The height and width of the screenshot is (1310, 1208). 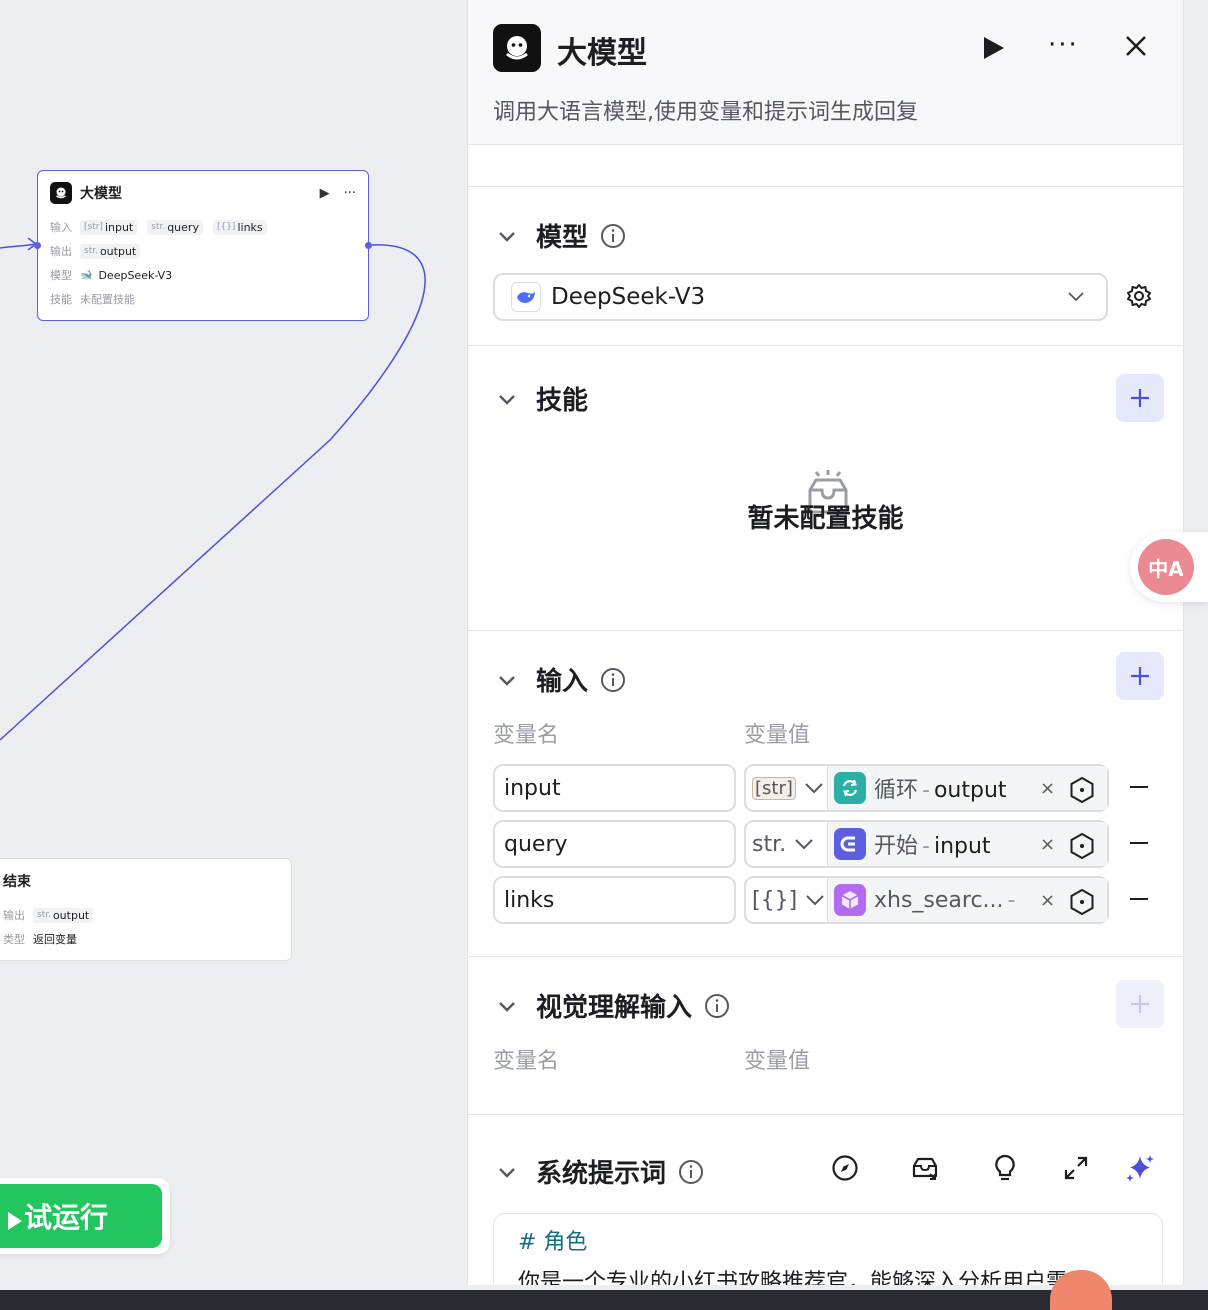 I want to click on llm-node-header: 大模型 ▶ ···, so click(x=203, y=193).